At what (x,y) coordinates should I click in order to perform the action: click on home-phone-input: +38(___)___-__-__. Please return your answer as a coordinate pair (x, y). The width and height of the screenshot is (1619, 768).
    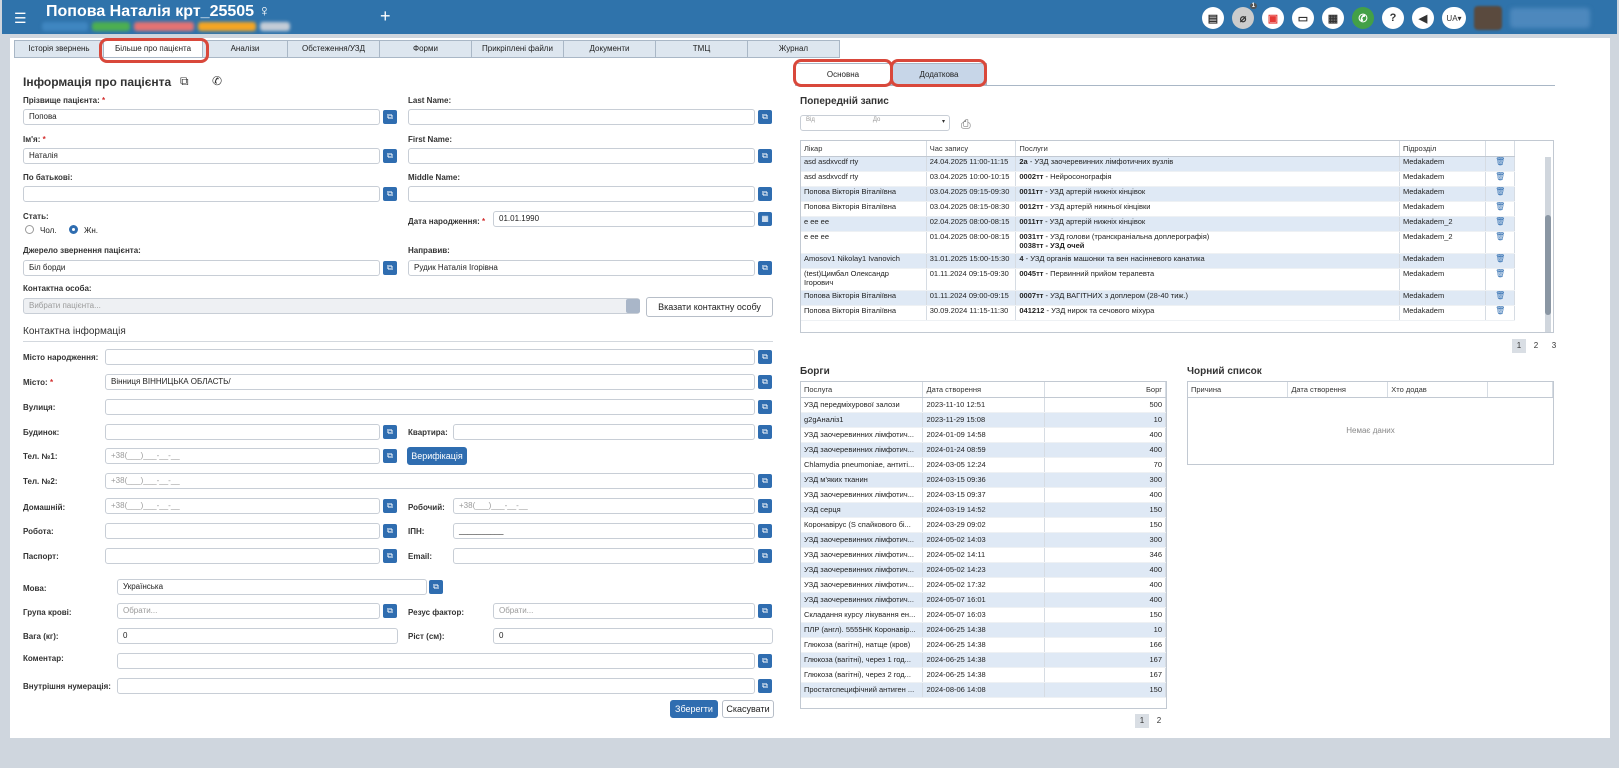
    Looking at the image, I should click on (242, 506).